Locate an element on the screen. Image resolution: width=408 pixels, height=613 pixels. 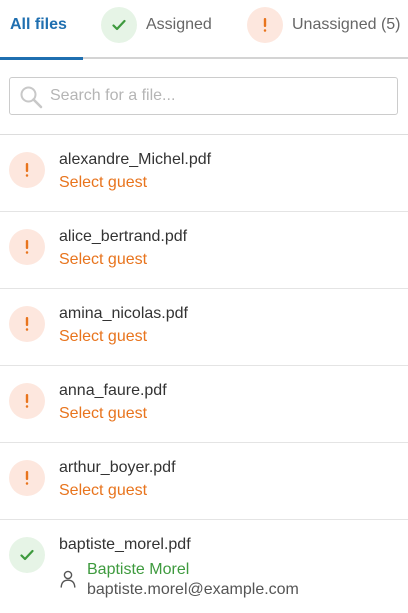
file-name: alice_bertrand.pdf is located at coordinates (123, 236).